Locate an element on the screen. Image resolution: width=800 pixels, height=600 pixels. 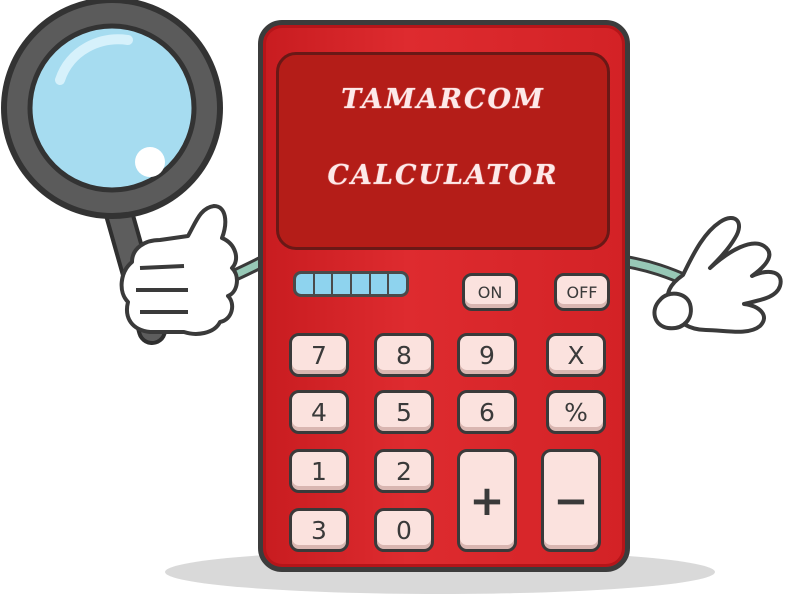
key-5-button: 5 is located at coordinates (404, 412).